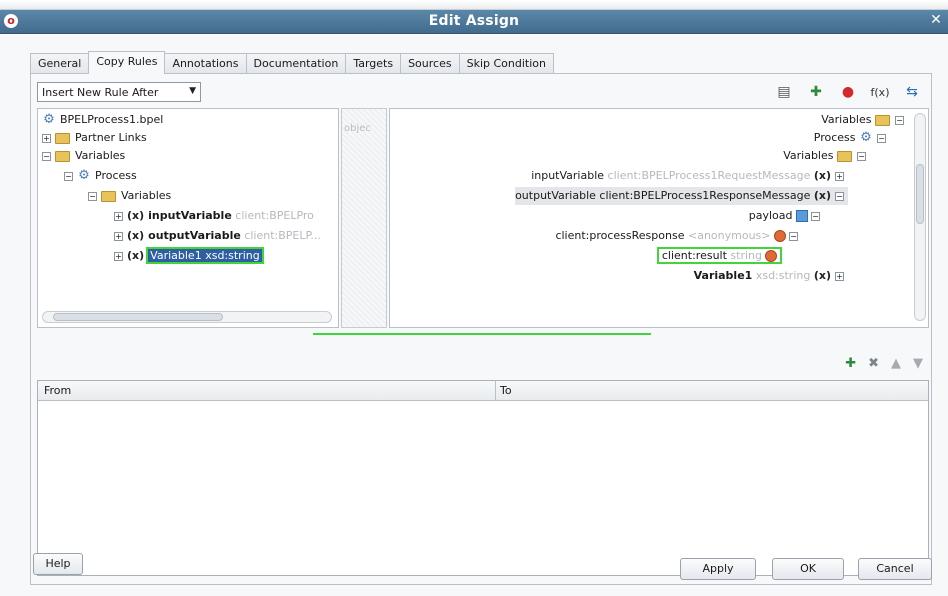 This screenshot has width=948, height=596. Describe the element at coordinates (102, 120) in the screenshot. I see `tree-node-bpel-file: ⚙ BPELProcess1.bpel` at that location.